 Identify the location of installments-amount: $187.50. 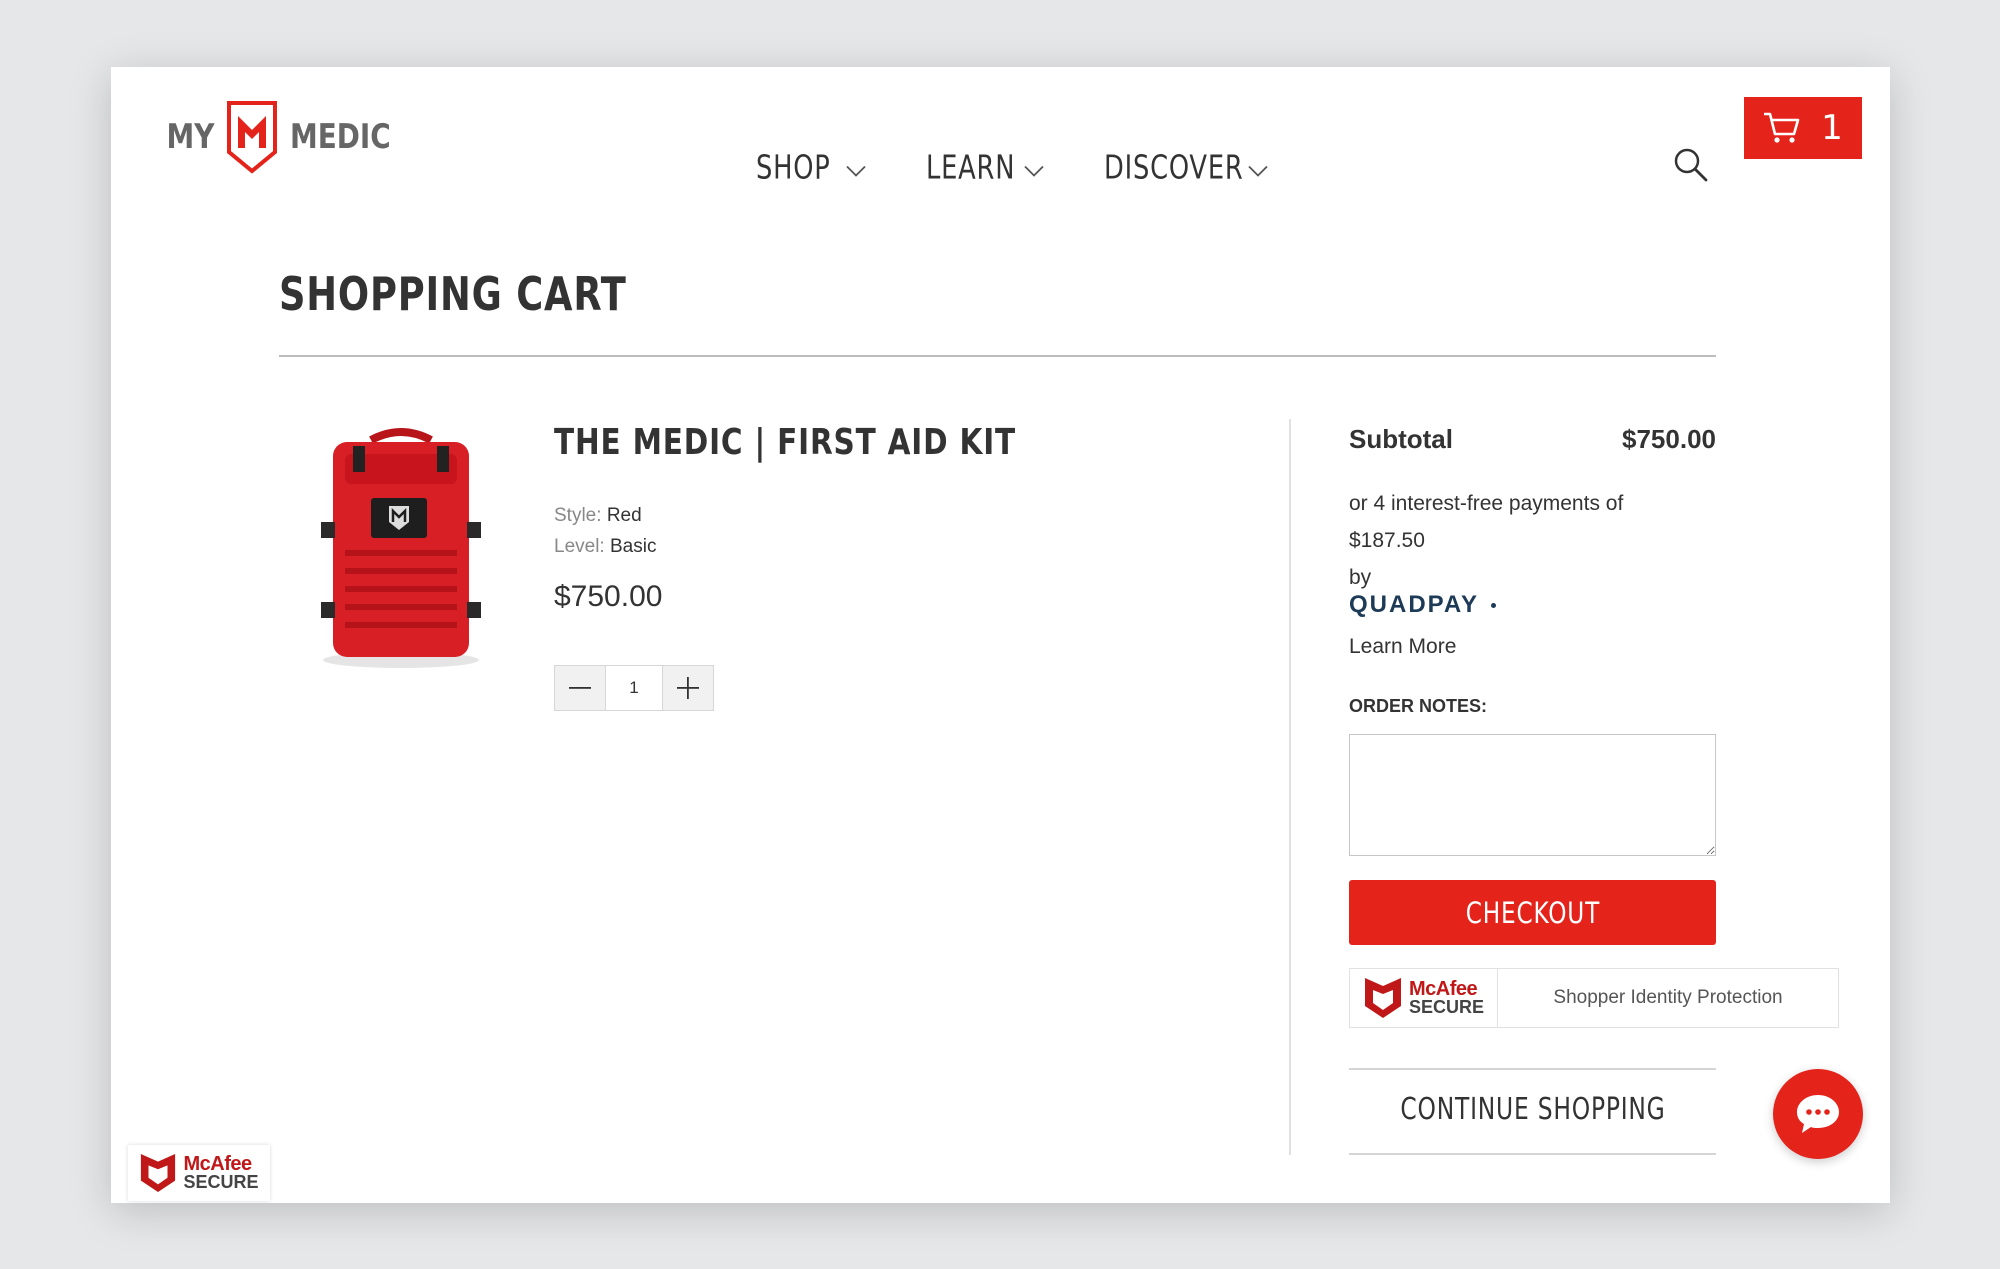
(1387, 540).